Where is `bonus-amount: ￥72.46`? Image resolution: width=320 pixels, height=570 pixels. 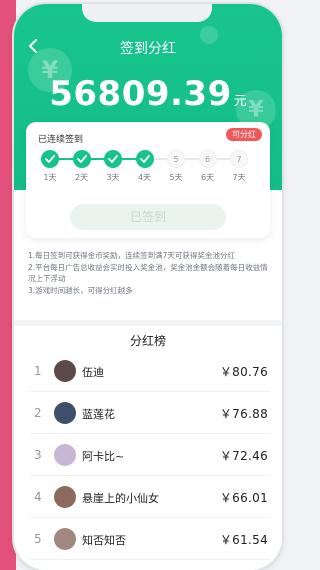
bonus-amount: ￥72.46 is located at coordinates (243, 456).